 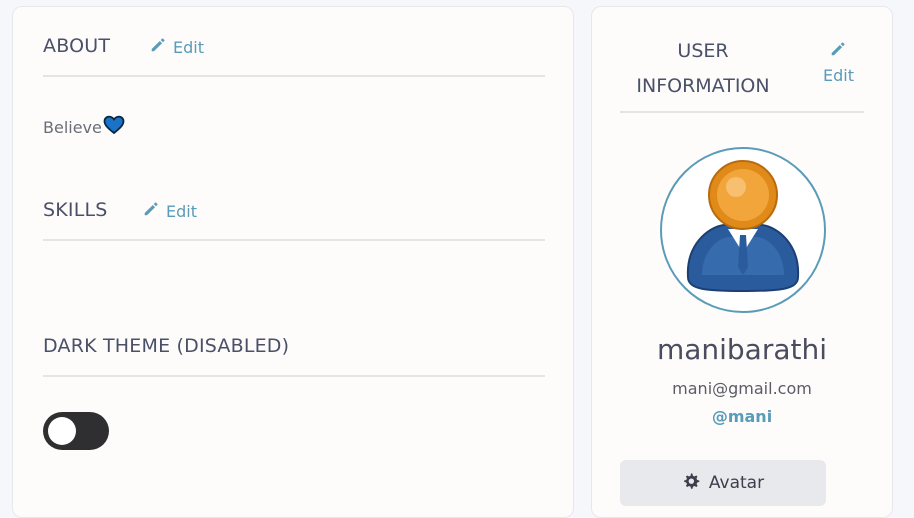 I want to click on about-text-value: Believe, so click(x=72, y=127).